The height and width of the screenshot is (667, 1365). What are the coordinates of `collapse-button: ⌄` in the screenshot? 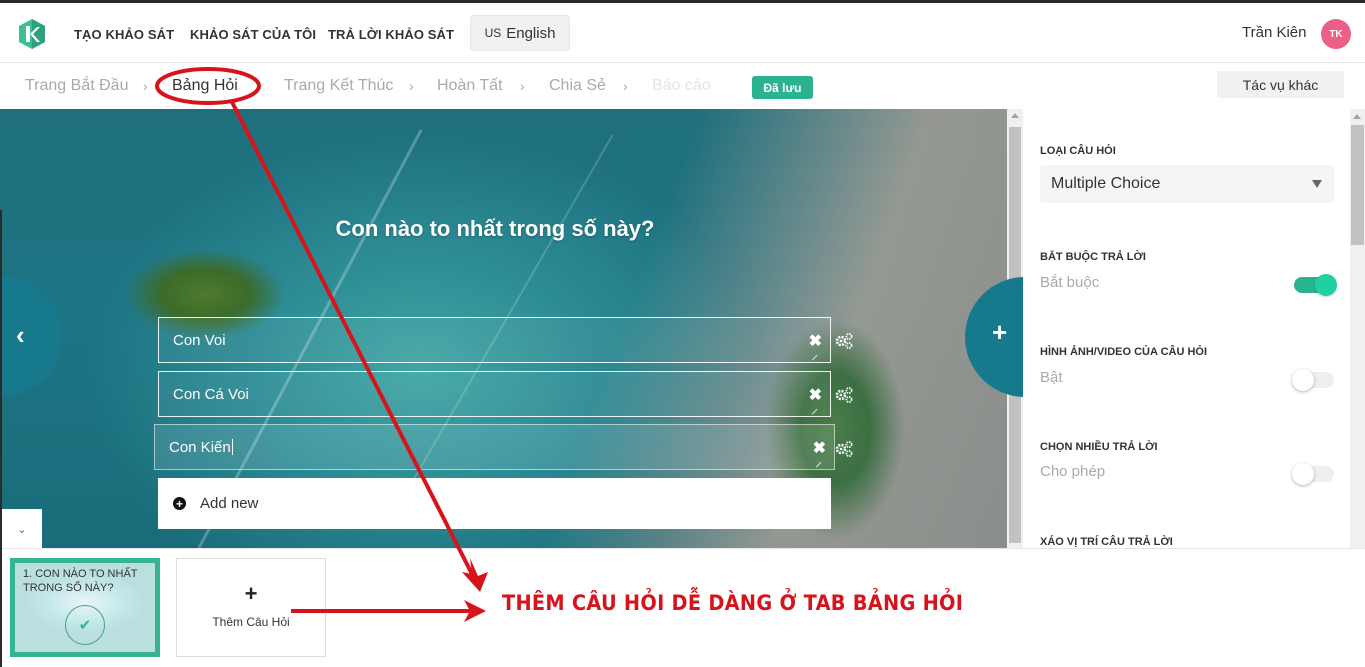 It's located at (22, 528).